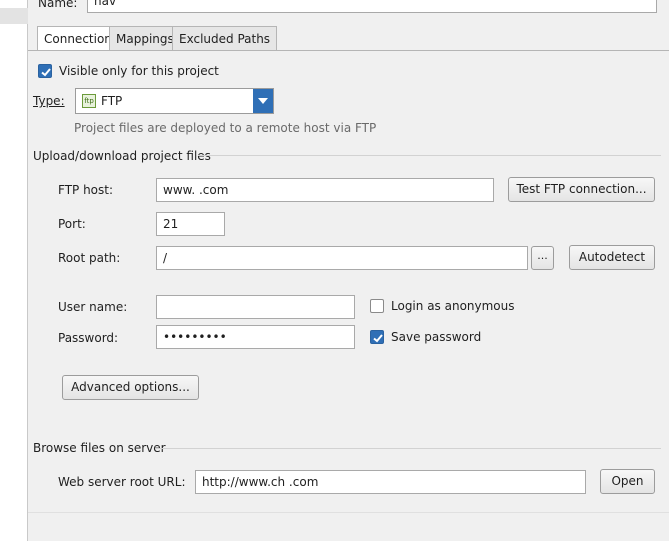 Image resolution: width=669 pixels, height=541 pixels. I want to click on tab-connection: Connection, so click(78, 38).